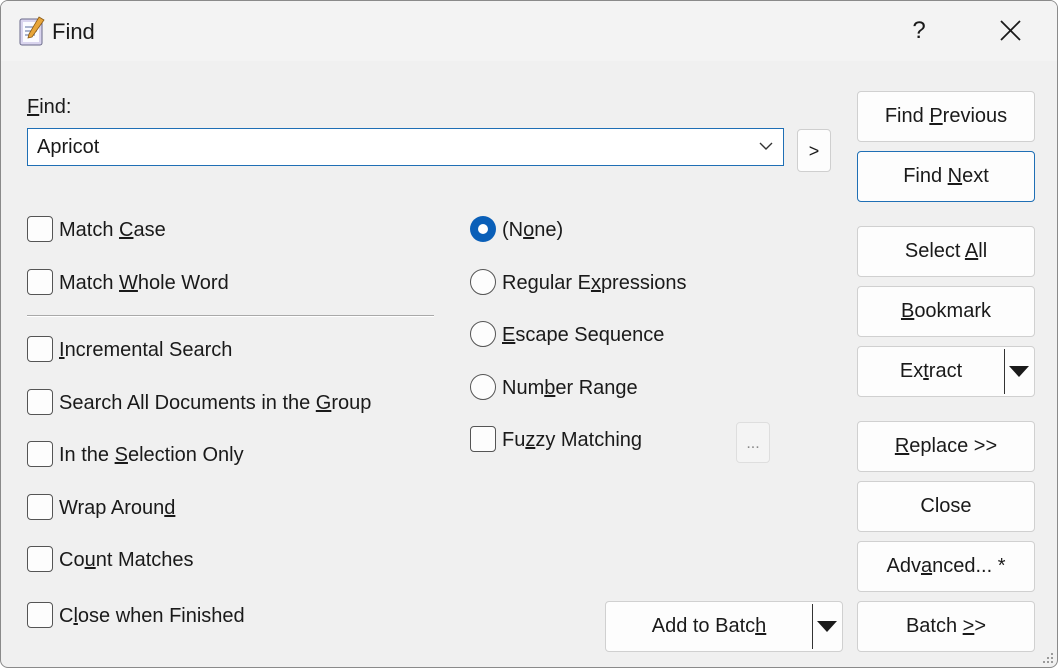 Image resolution: width=1058 pixels, height=668 pixels. What do you see at coordinates (766, 146) in the screenshot?
I see `chevron-down-icon` at bounding box center [766, 146].